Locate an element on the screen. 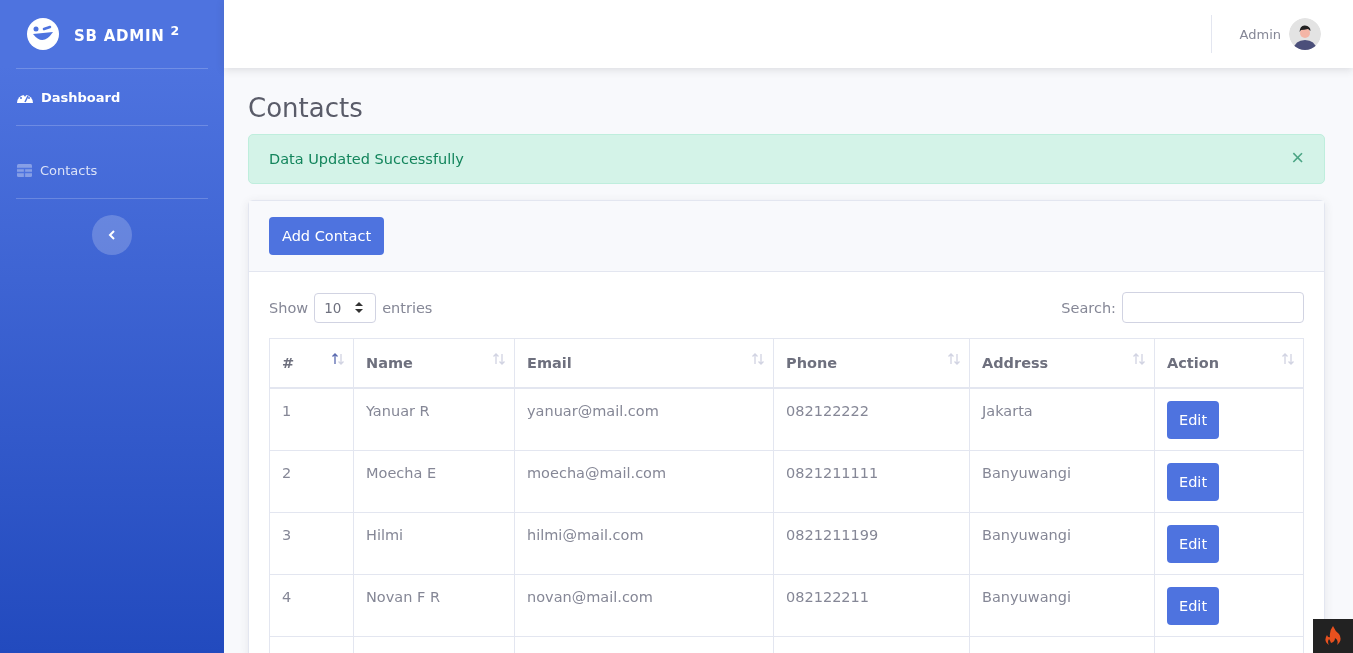 Image resolution: width=1353 pixels, height=653 pixels. up-down-caret-icon is located at coordinates (359, 307).